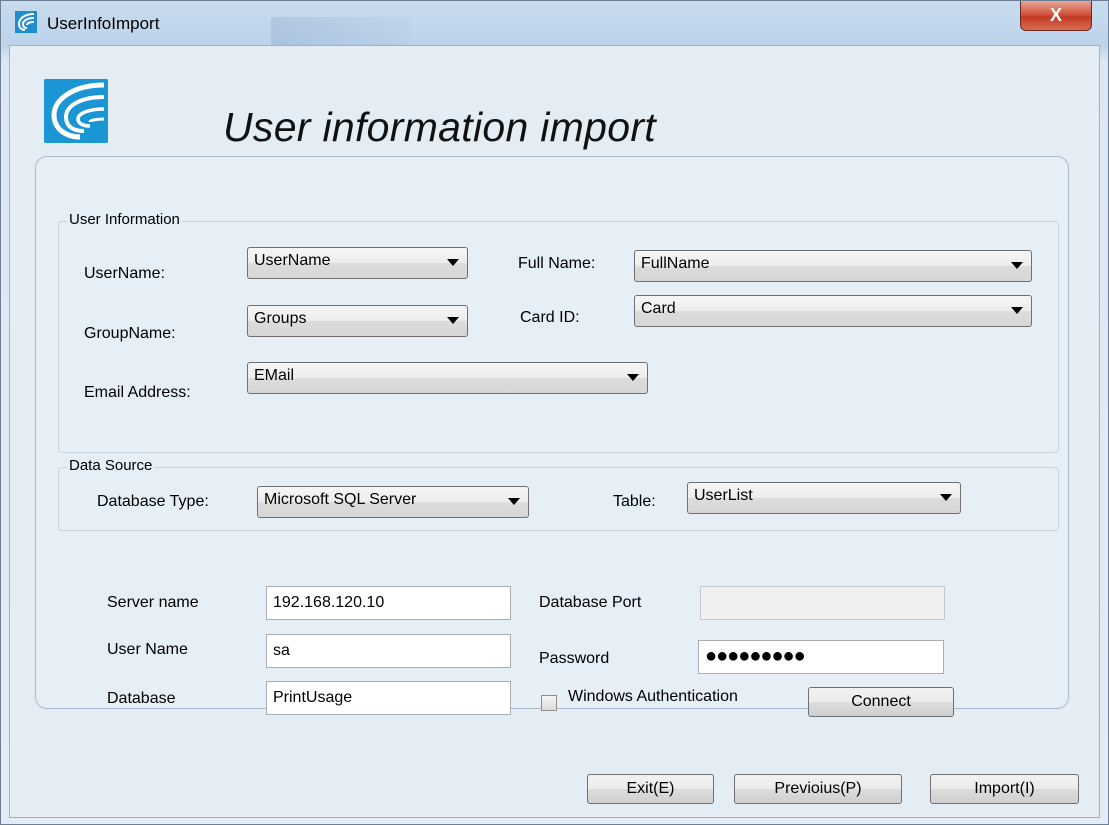 Image resolution: width=1109 pixels, height=825 pixels. I want to click on server-name-input: 192.168.120.10, so click(388, 603).